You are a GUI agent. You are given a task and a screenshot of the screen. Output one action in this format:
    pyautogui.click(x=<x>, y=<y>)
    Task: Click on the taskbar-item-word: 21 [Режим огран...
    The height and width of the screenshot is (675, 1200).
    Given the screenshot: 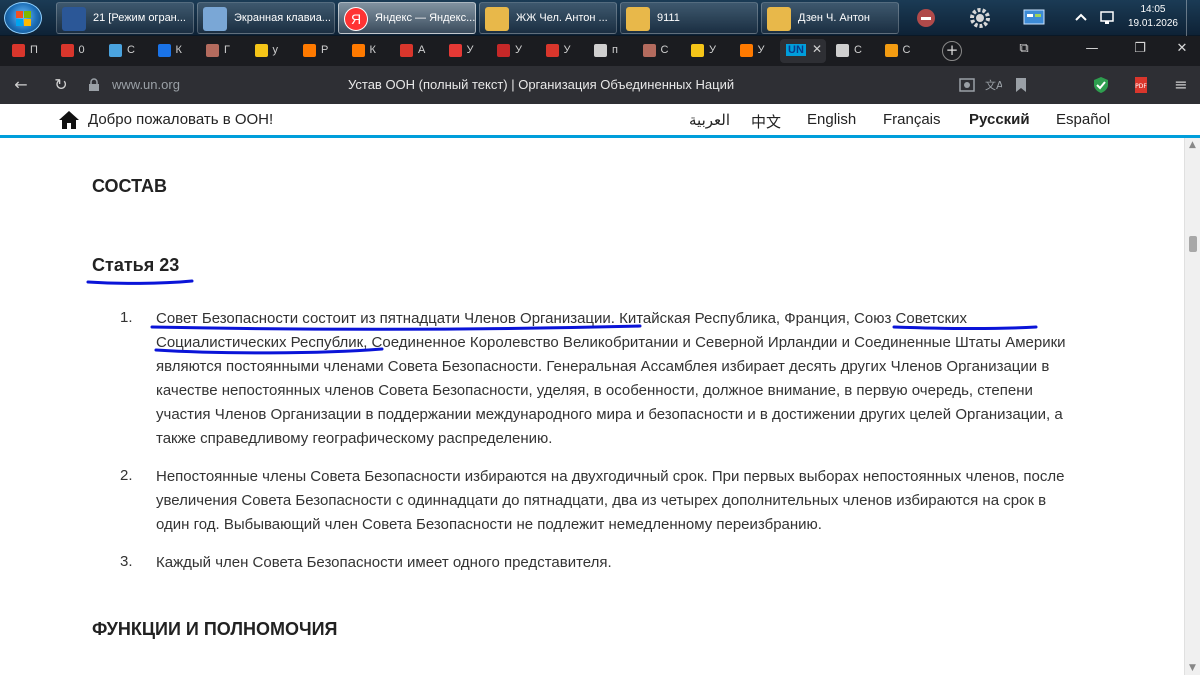 What is the action you would take?
    pyautogui.click(x=125, y=18)
    